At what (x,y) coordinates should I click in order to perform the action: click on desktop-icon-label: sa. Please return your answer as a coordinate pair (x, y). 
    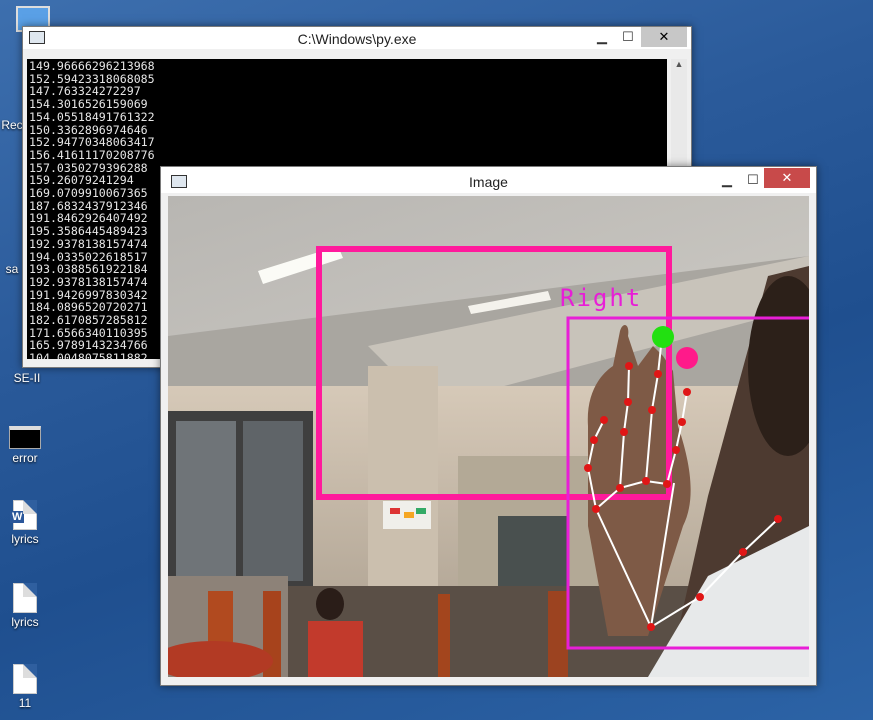
    Looking at the image, I should click on (12, 269).